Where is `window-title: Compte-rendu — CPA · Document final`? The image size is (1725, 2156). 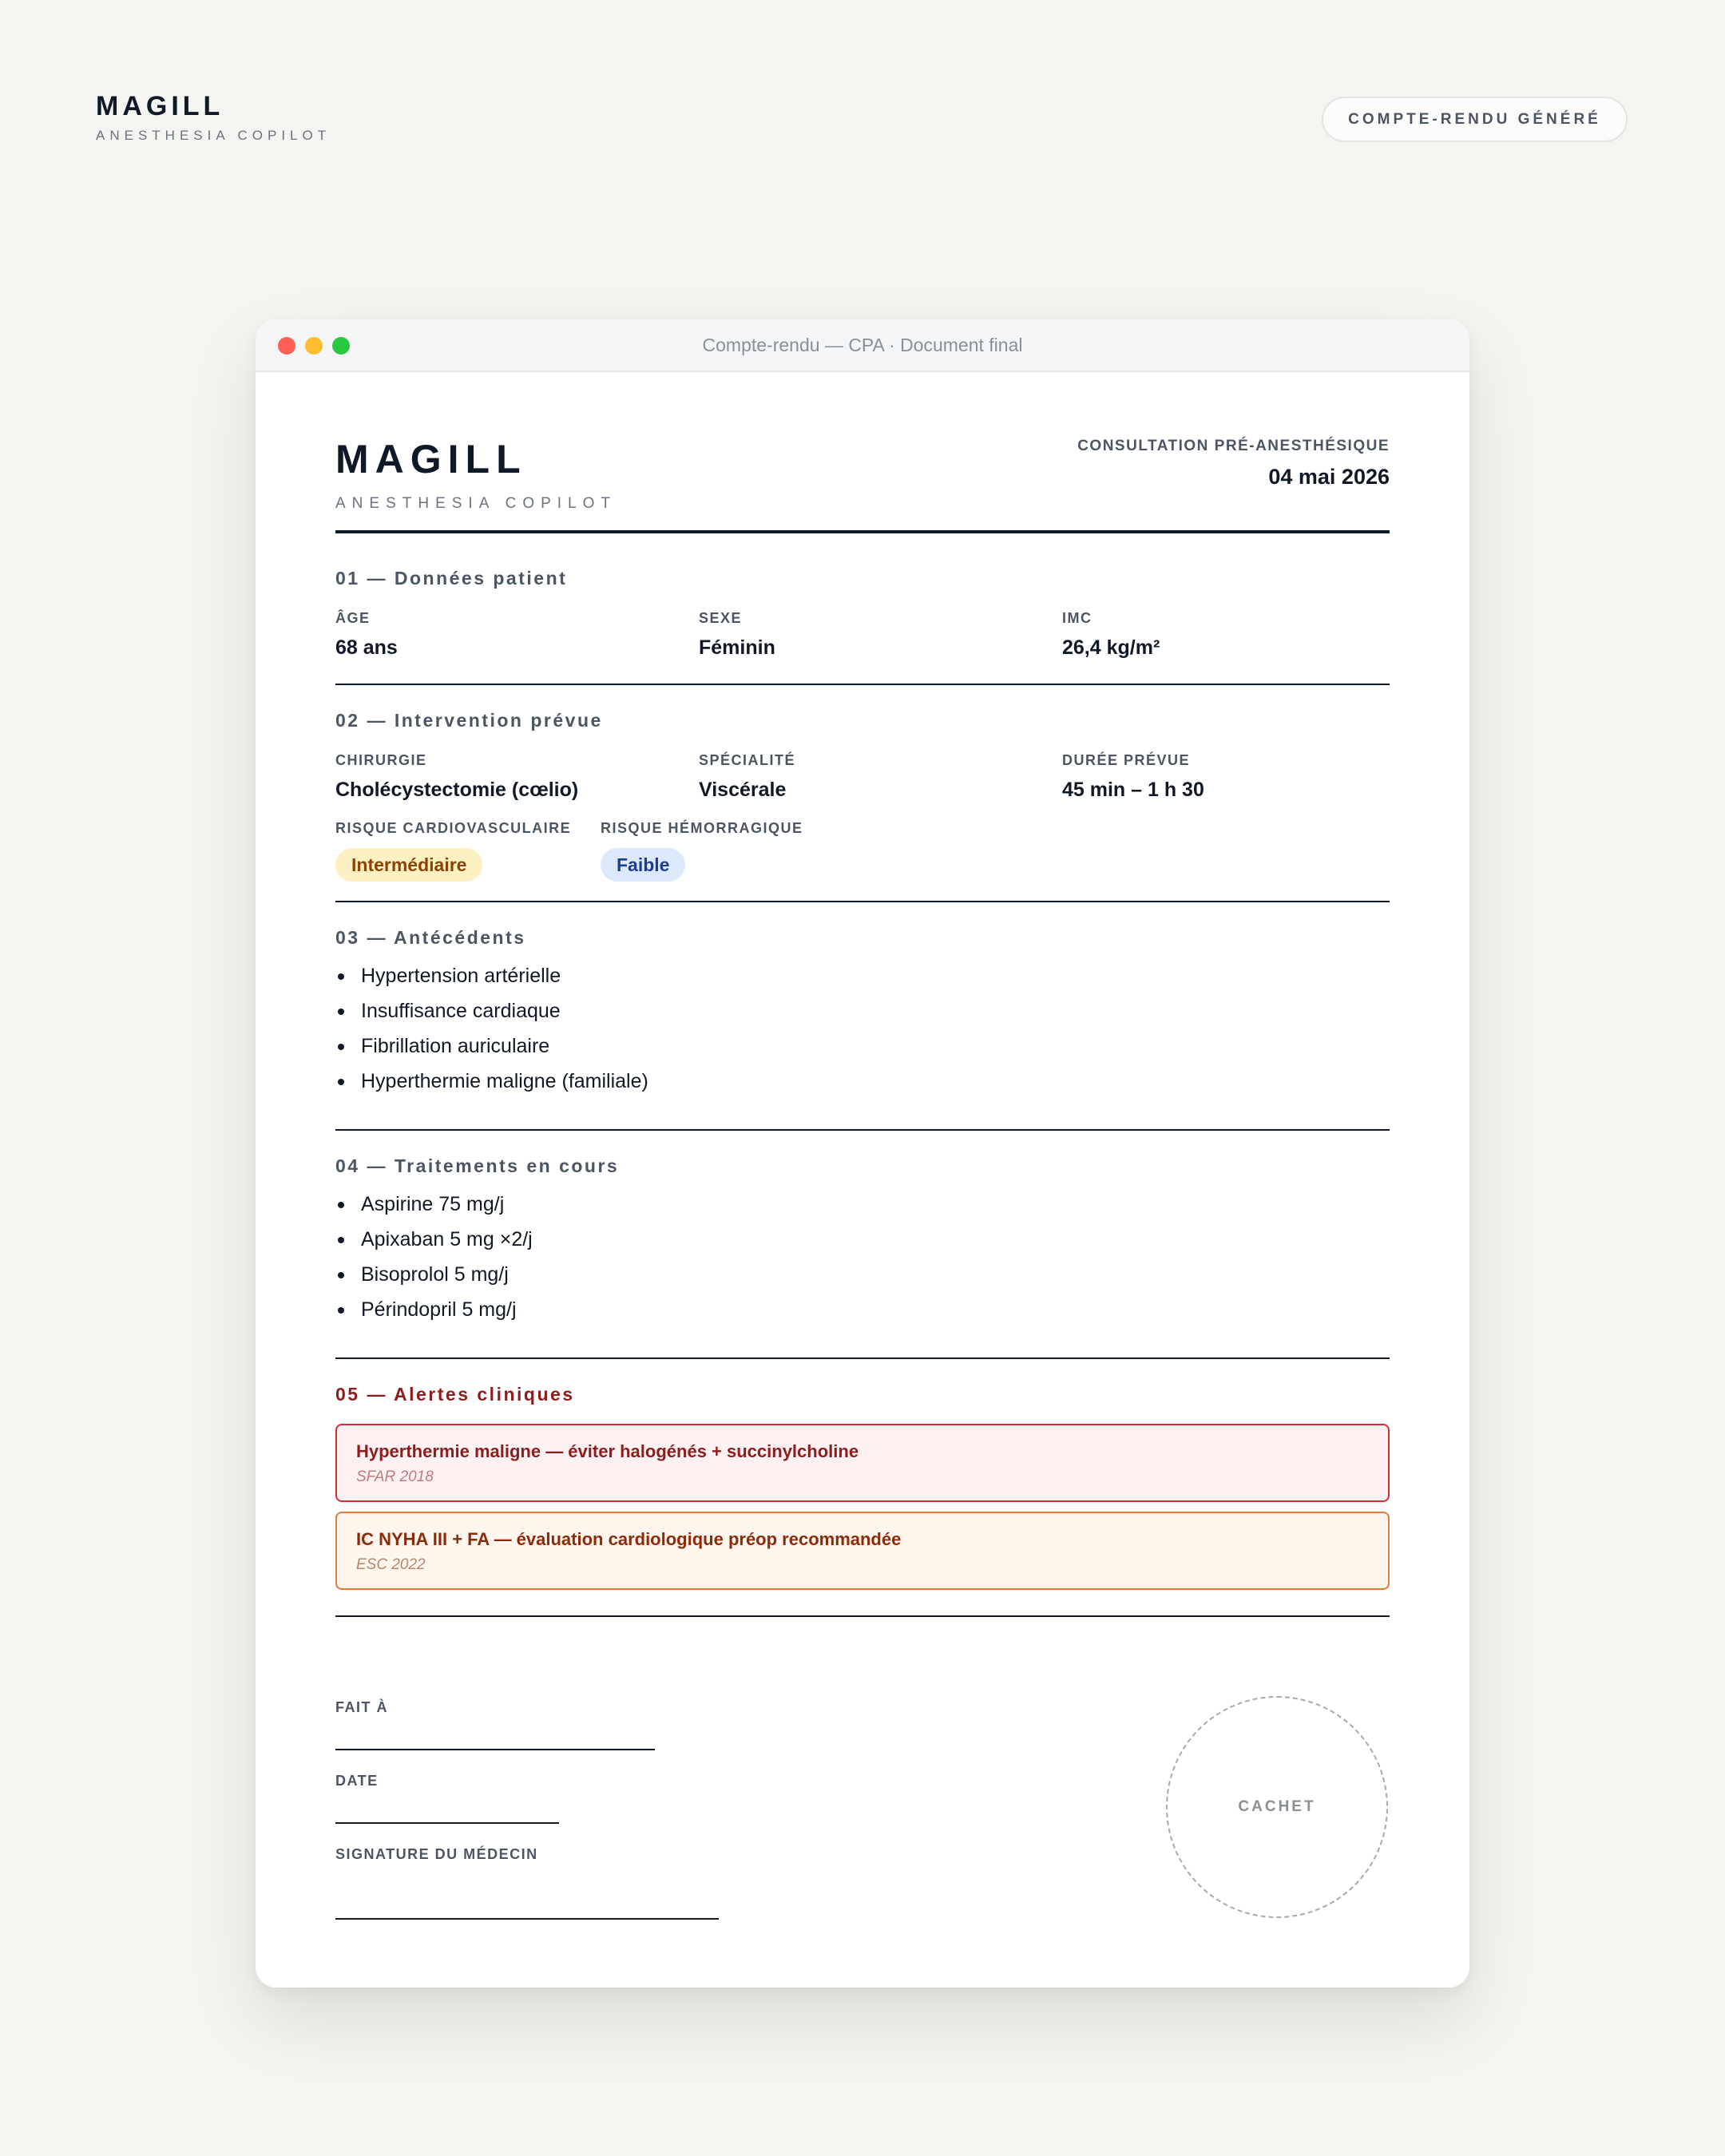 window-title: Compte-rendu — CPA · Document final is located at coordinates (862, 345).